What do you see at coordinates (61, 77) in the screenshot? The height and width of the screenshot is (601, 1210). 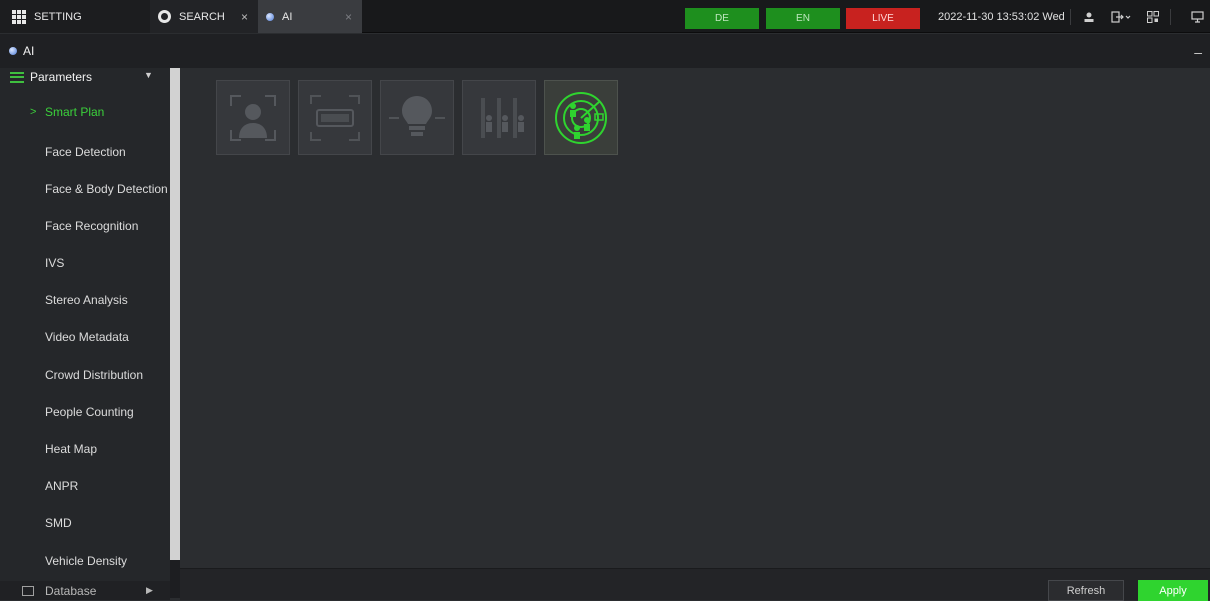 I see `sidebar-section-label: Parameters` at bounding box center [61, 77].